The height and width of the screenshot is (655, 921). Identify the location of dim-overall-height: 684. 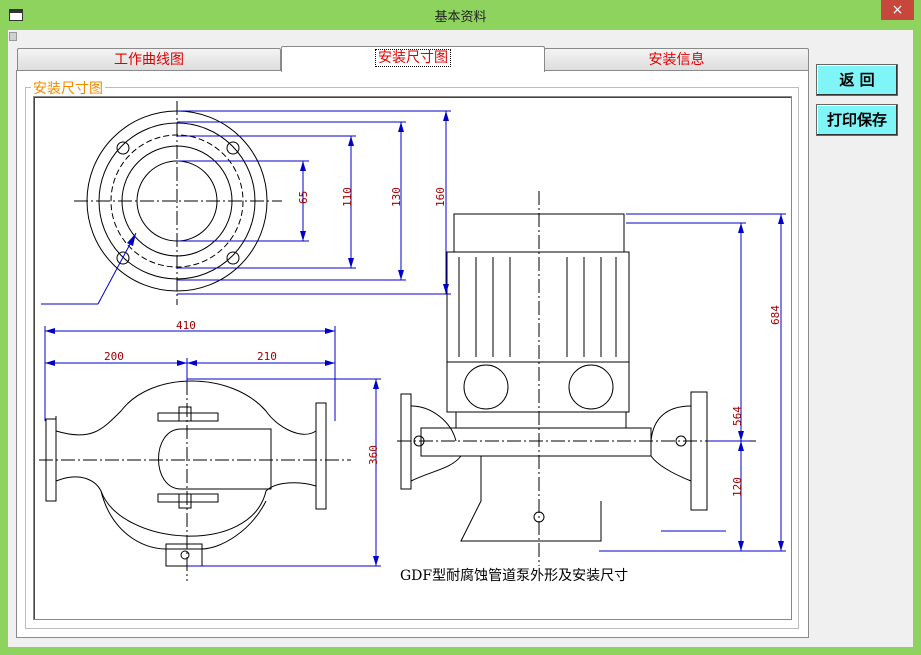
(775, 315).